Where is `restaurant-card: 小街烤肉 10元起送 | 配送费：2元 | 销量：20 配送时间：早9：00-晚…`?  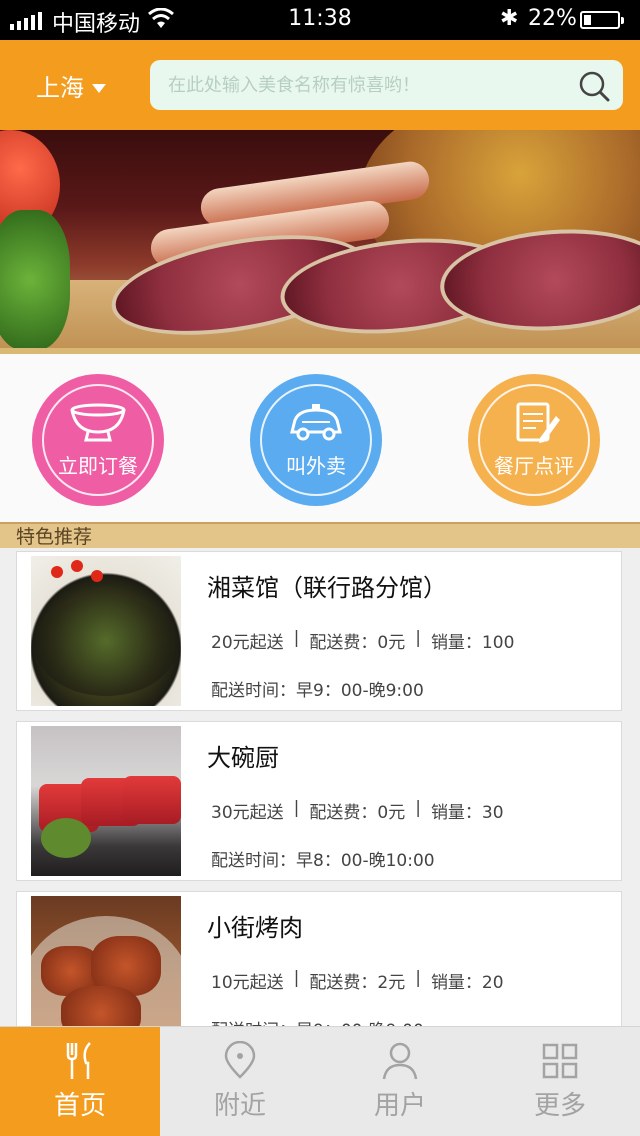 restaurant-card: 小街烤肉 10元起送 | 配送费：2元 | 销量：20 配送时间：早9：00-晚… is located at coordinates (319, 958).